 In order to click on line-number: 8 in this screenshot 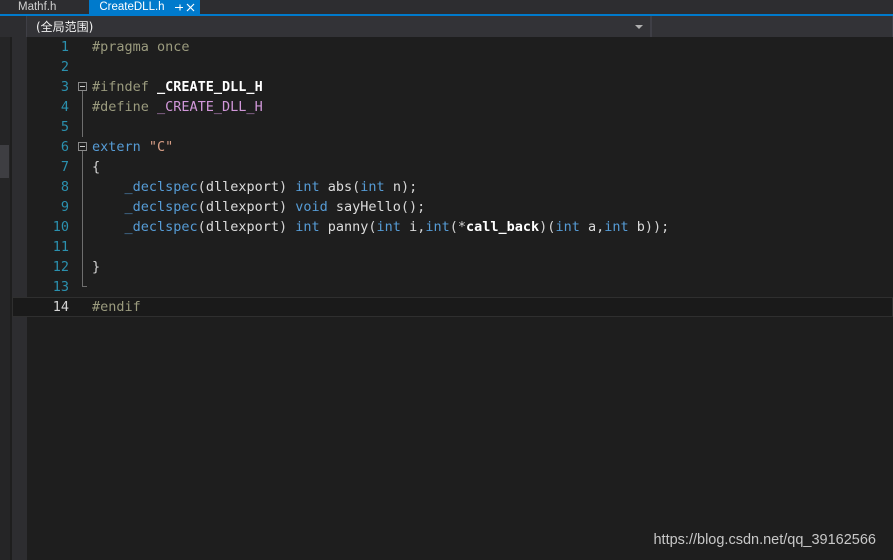, I will do `click(64, 187)`.